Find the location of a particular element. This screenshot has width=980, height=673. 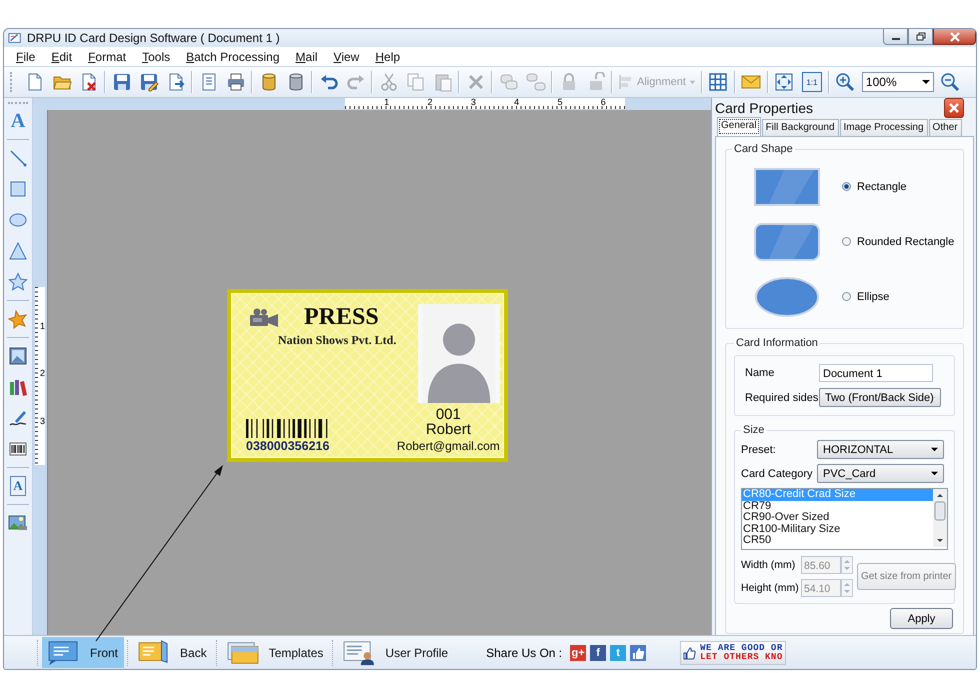

google-plus-button: g+ is located at coordinates (578, 652).